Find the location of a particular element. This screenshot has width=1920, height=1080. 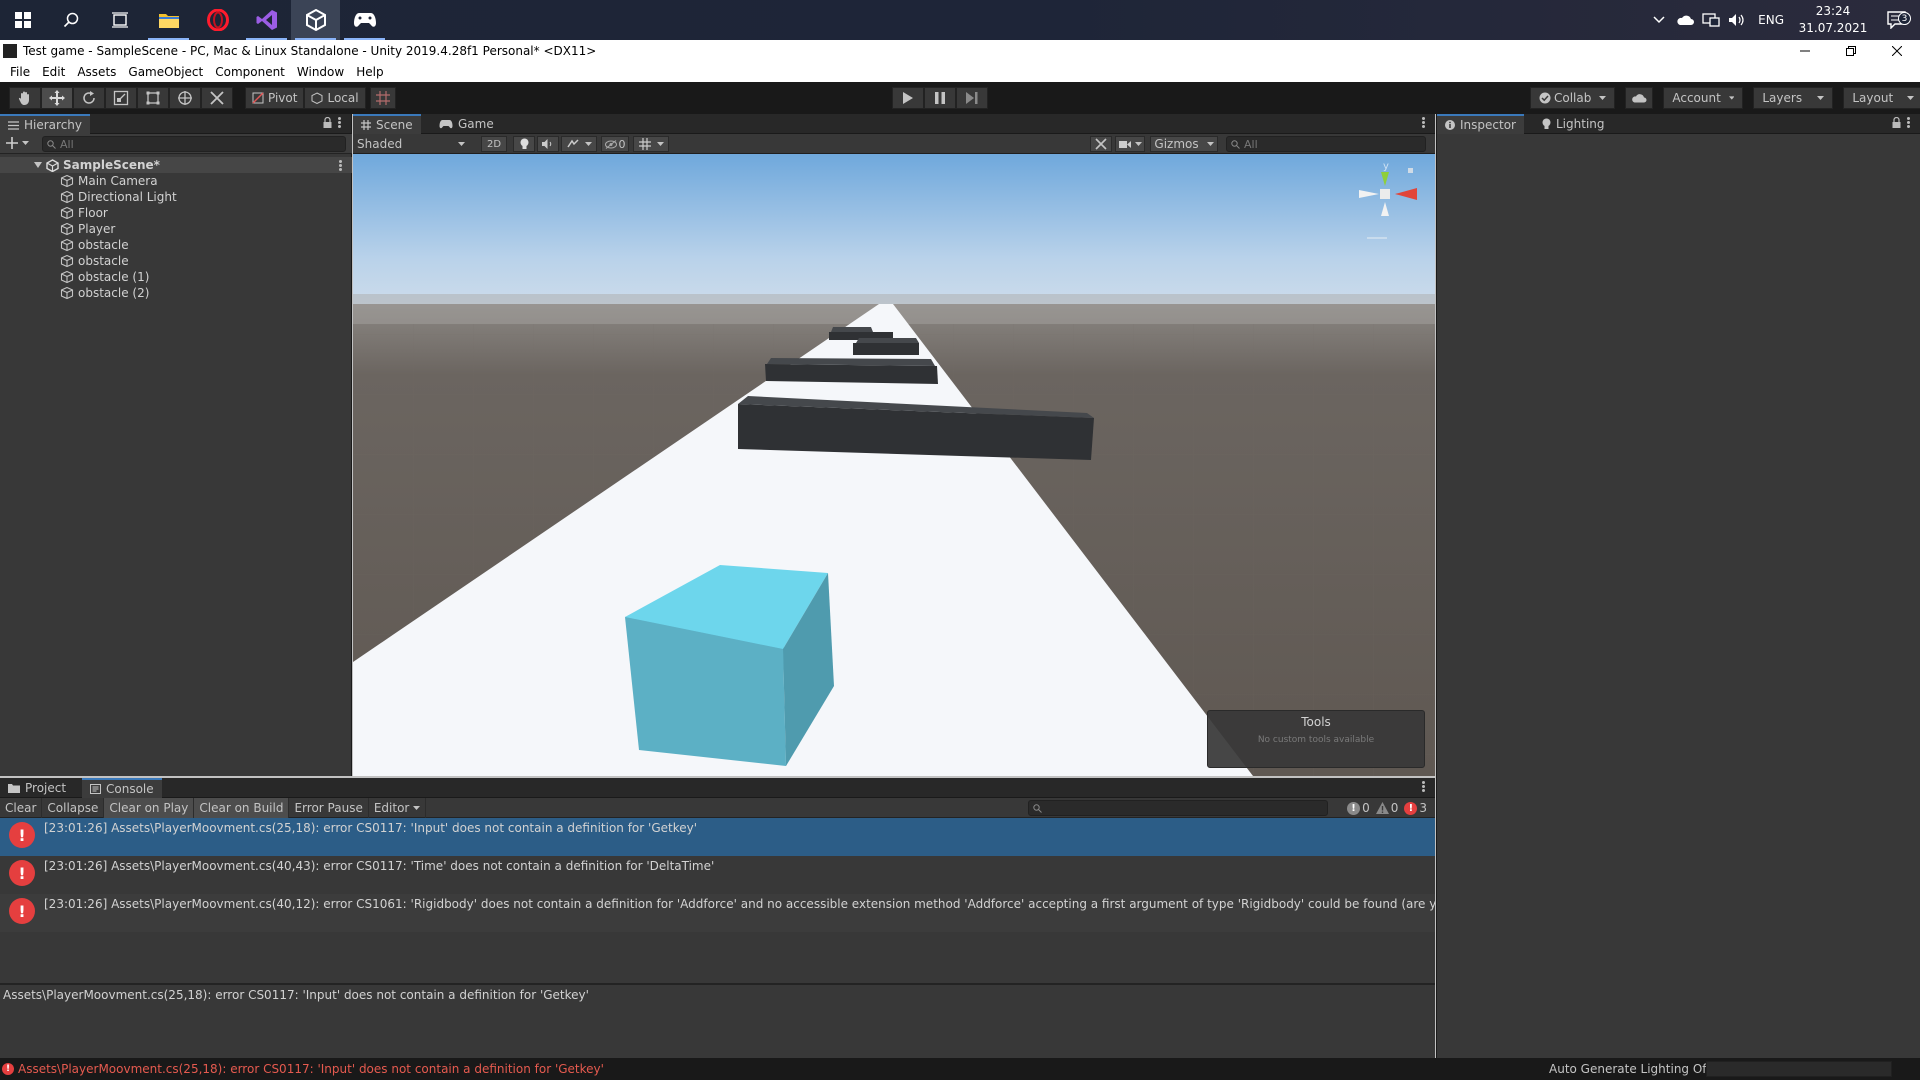

opera-taskbar-button is located at coordinates (217, 20).